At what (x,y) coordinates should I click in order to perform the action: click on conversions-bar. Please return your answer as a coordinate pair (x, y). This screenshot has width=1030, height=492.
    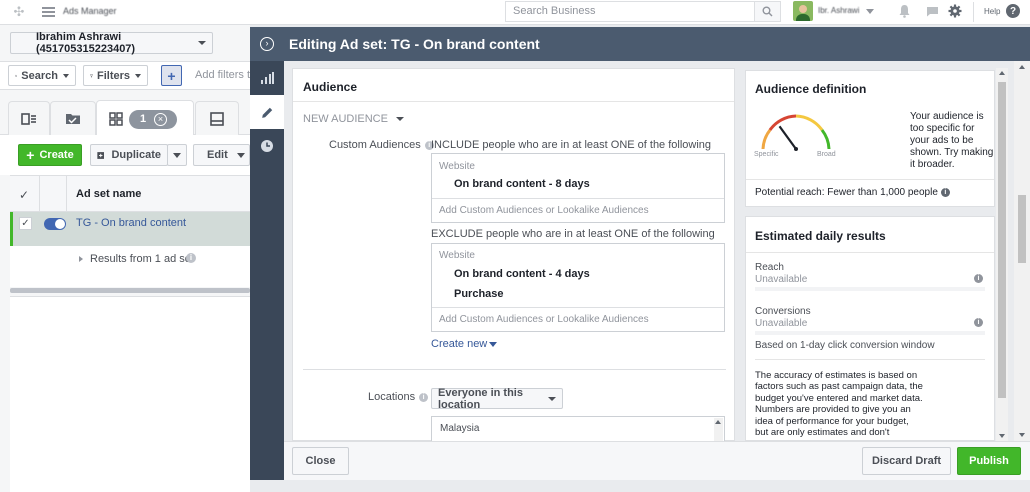
    Looking at the image, I should click on (870, 333).